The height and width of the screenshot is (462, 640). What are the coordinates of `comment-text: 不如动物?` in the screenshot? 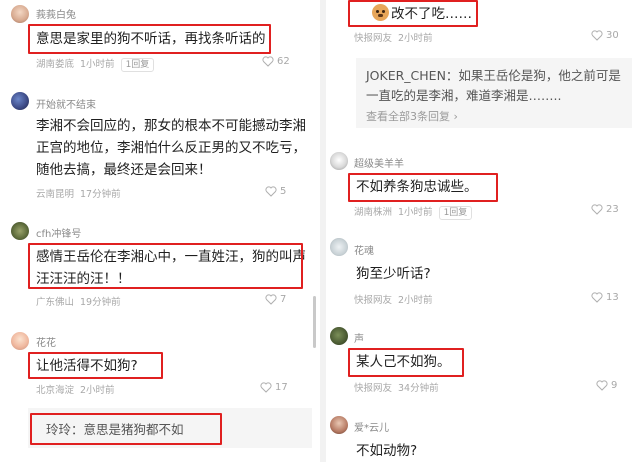 It's located at (387, 451).